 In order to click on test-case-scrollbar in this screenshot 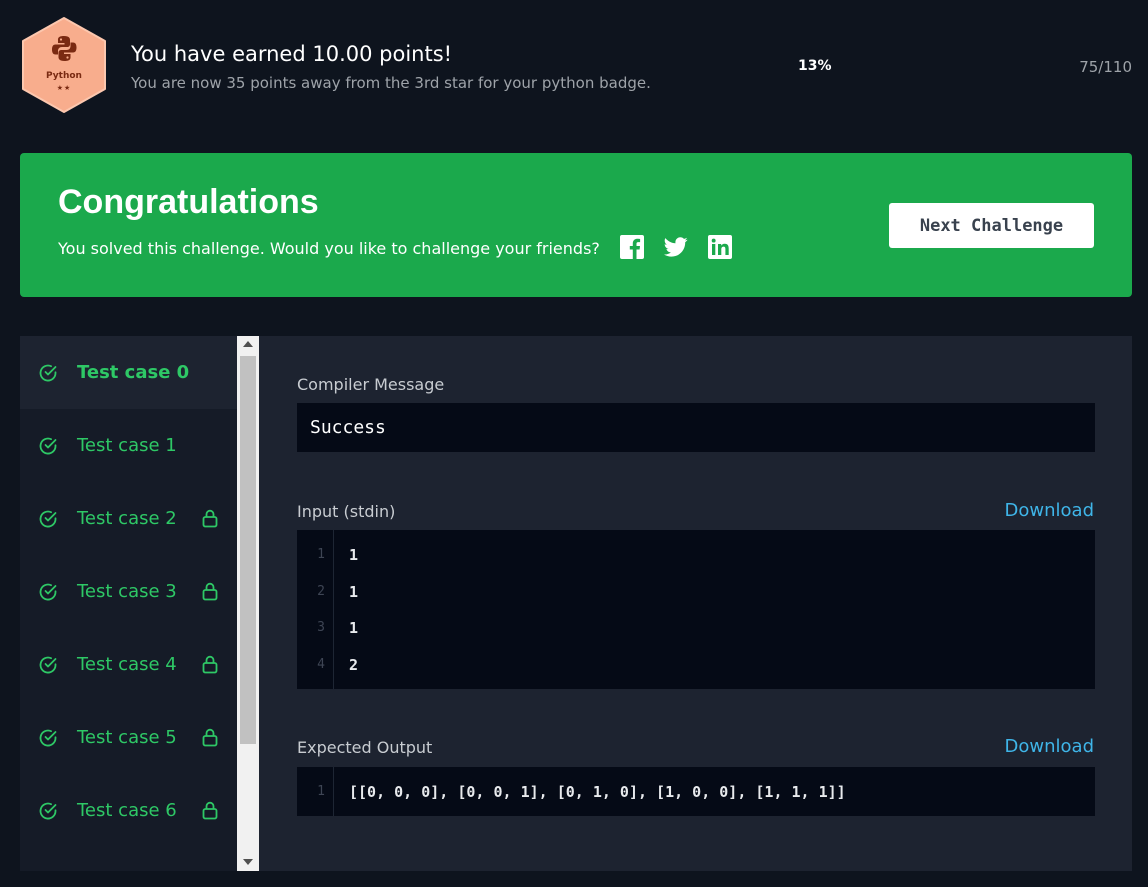, I will do `click(248, 603)`.